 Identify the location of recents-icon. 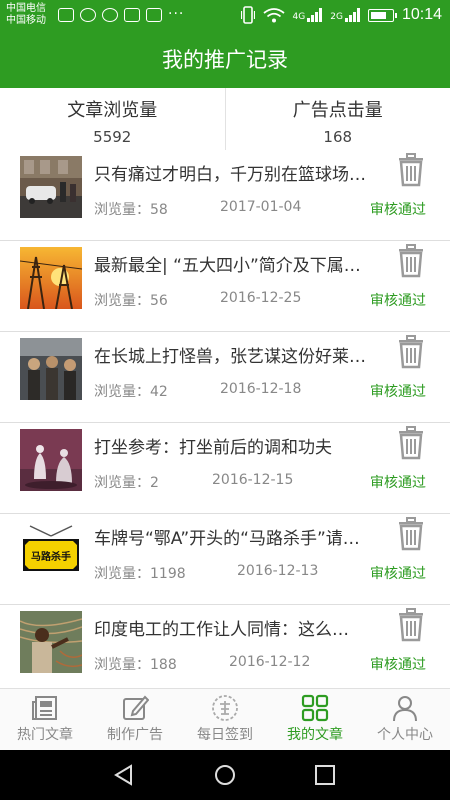
(325, 775).